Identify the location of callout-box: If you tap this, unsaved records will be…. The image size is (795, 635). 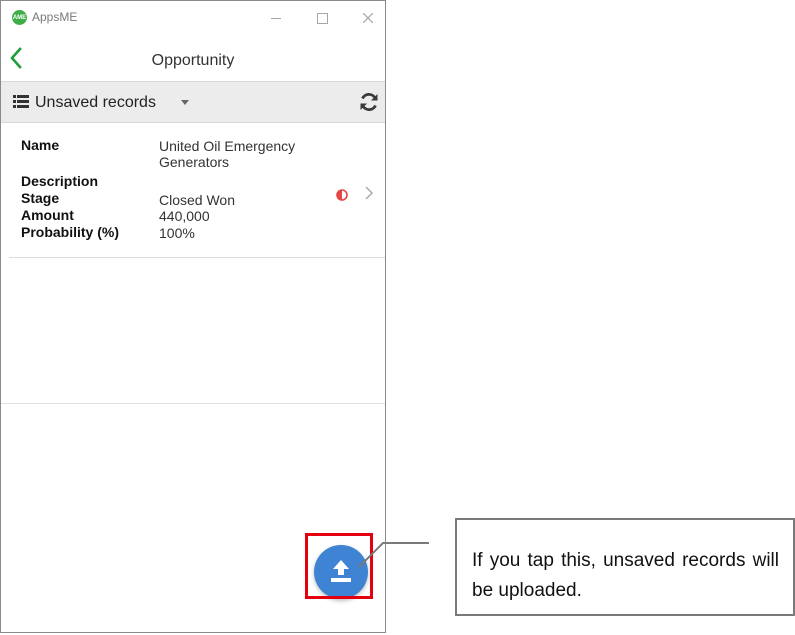
(625, 567).